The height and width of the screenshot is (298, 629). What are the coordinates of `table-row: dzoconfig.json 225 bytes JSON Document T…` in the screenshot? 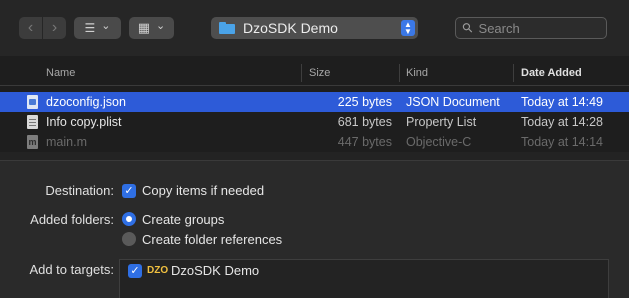 It's located at (314, 102).